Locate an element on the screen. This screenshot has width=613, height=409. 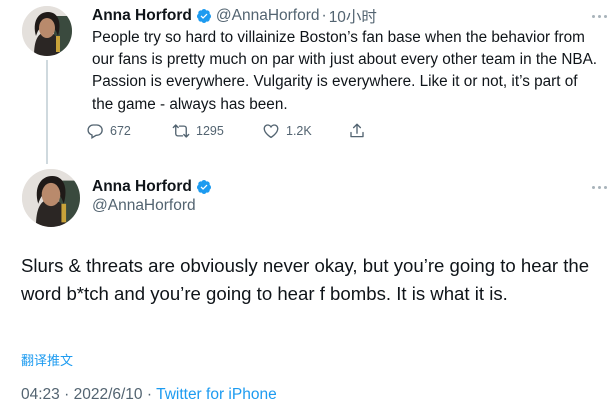
retweet-count: 1295 is located at coordinates (210, 131).